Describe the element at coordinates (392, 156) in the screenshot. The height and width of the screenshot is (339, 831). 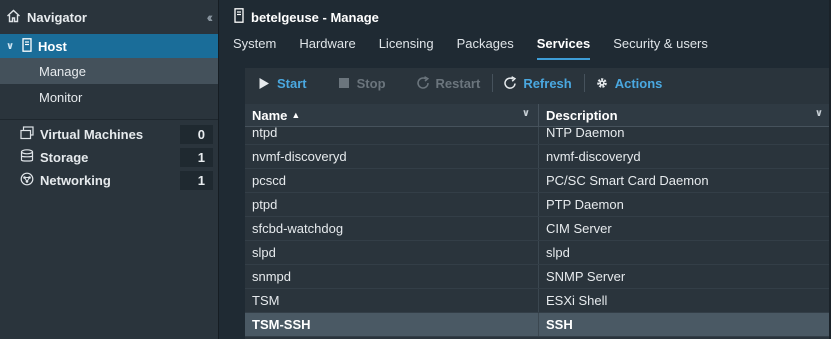
I see `cell-name: nvmf-discoveryd` at that location.